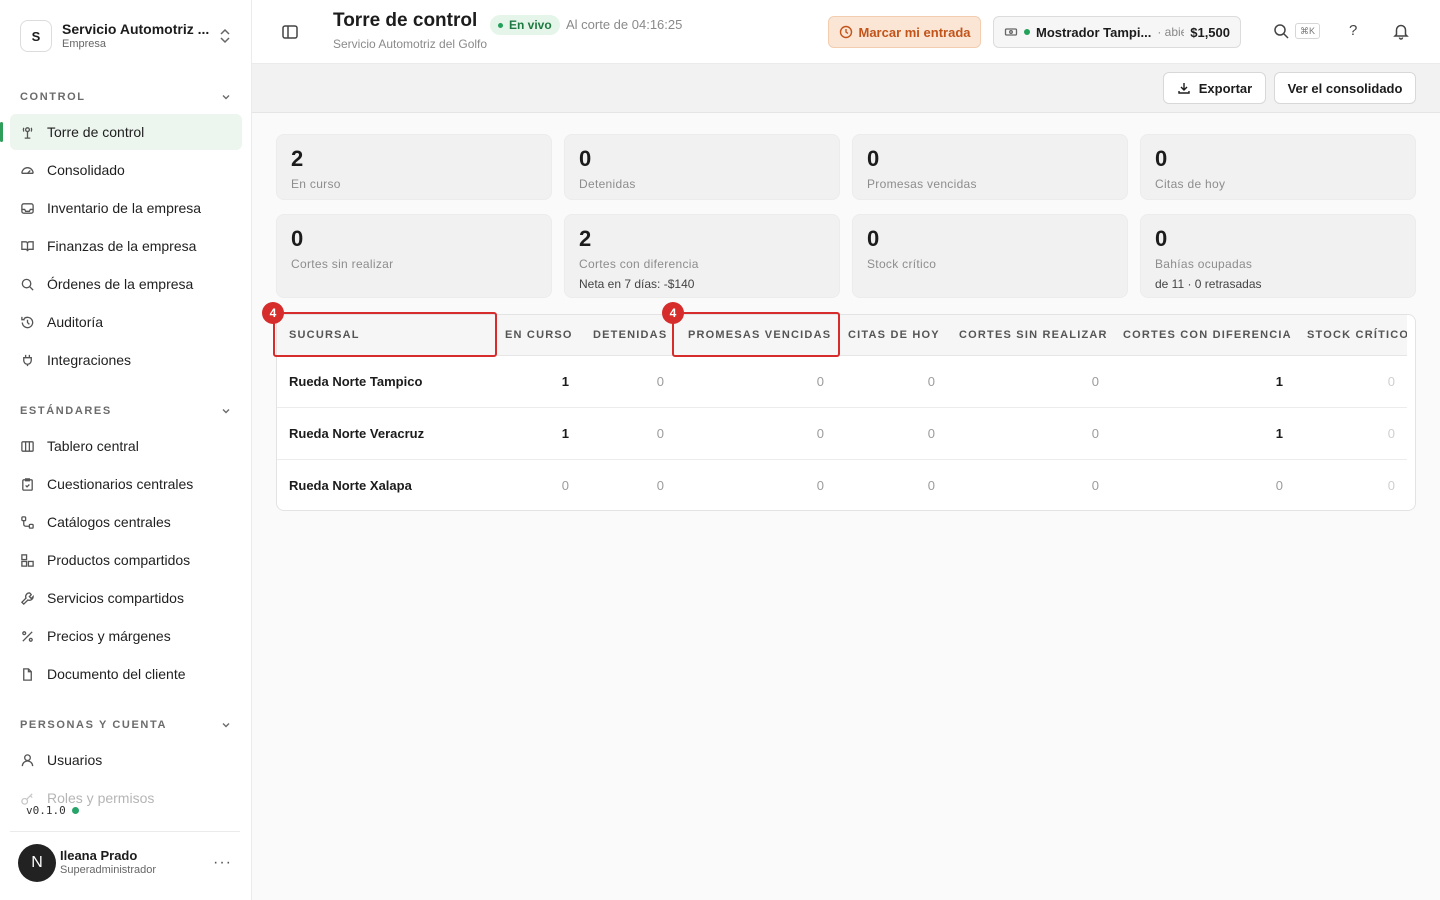 The image size is (1440, 900). Describe the element at coordinates (1011, 32) in the screenshot. I see `banknote-icon` at that location.